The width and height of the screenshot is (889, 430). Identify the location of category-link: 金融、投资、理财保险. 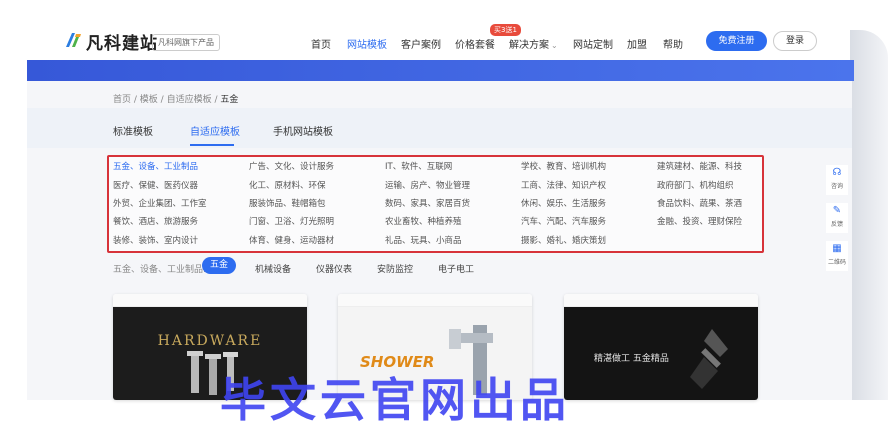
(699, 221).